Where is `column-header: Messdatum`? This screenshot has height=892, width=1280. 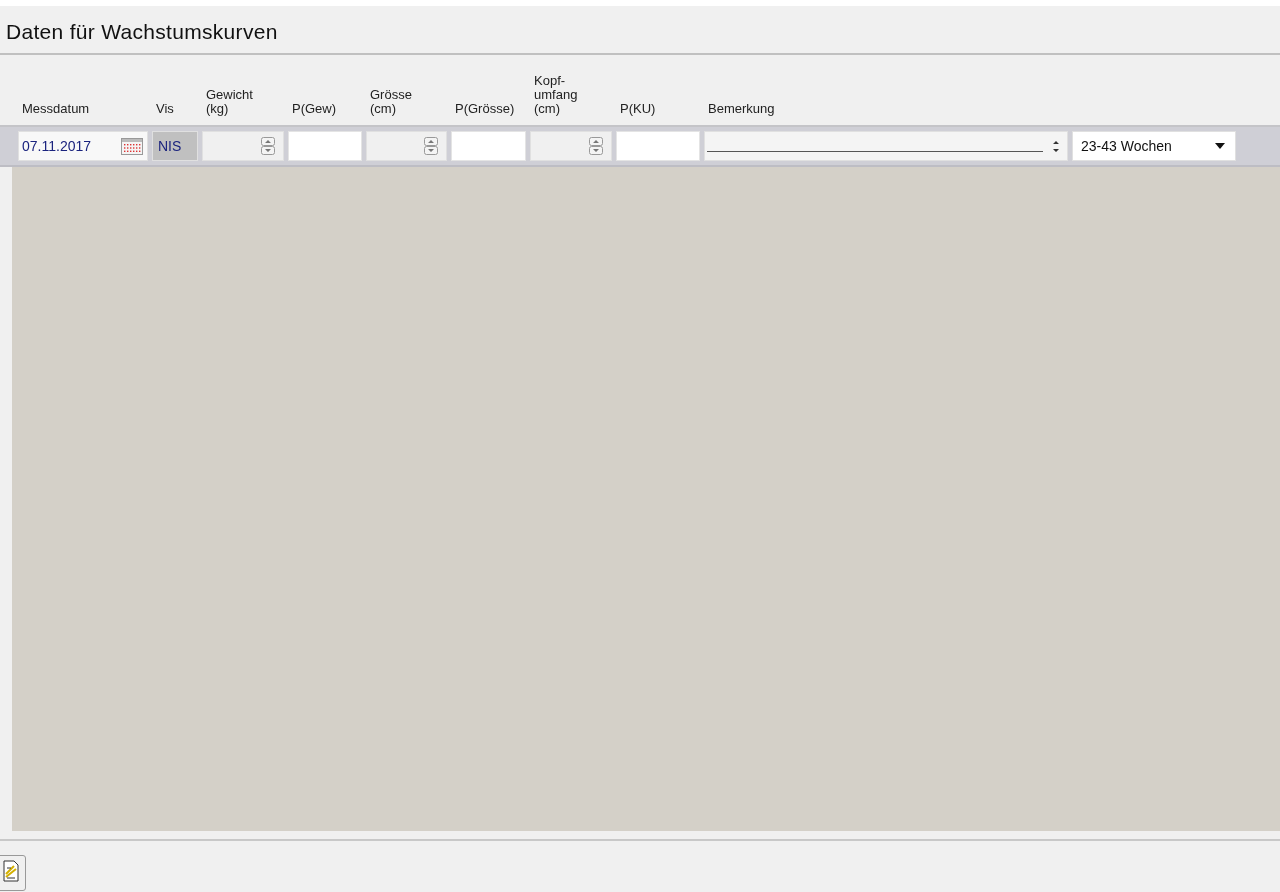
column-header: Messdatum is located at coordinates (56, 110).